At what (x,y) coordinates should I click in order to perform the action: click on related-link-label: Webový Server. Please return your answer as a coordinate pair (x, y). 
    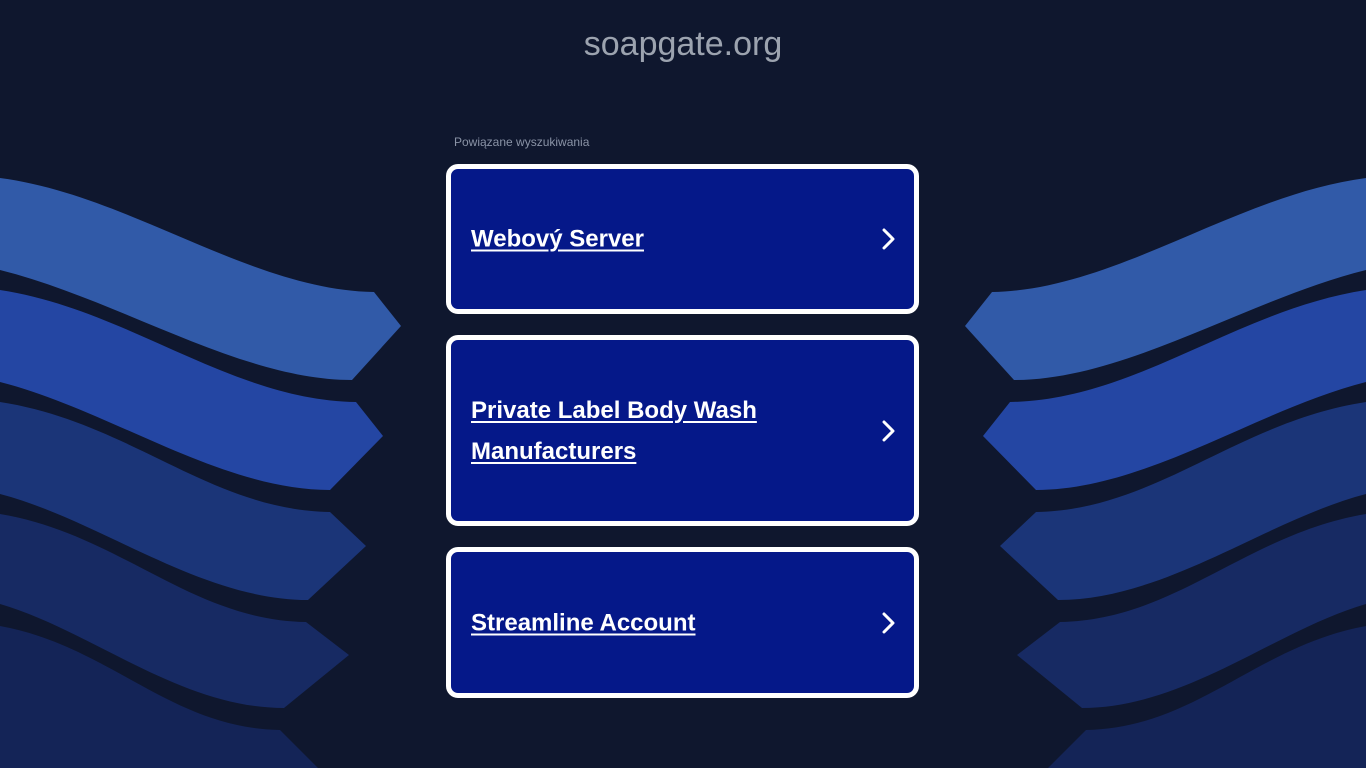
    Looking at the image, I should click on (657, 239).